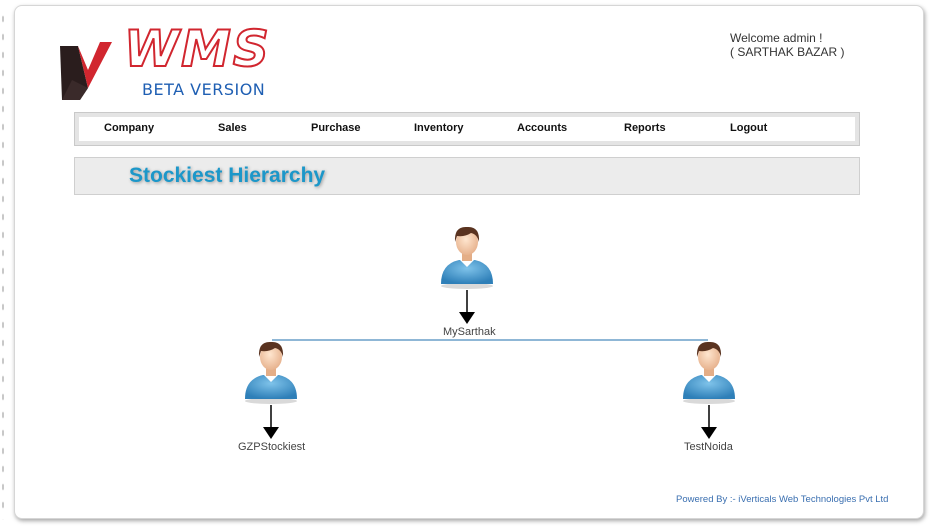  Describe the element at coordinates (748, 128) in the screenshot. I see `nav-logout: Logout` at that location.